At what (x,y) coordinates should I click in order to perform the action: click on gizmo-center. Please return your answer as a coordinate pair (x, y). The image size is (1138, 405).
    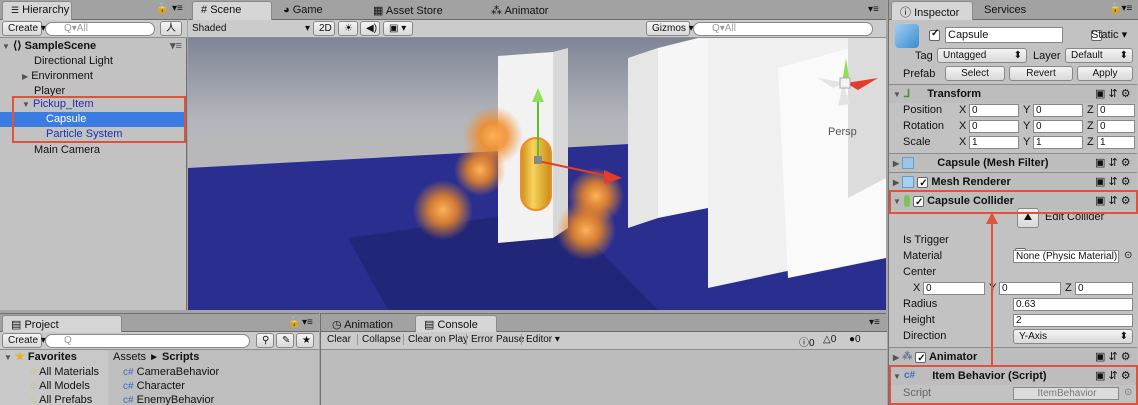
    Looking at the image, I should click on (538, 160).